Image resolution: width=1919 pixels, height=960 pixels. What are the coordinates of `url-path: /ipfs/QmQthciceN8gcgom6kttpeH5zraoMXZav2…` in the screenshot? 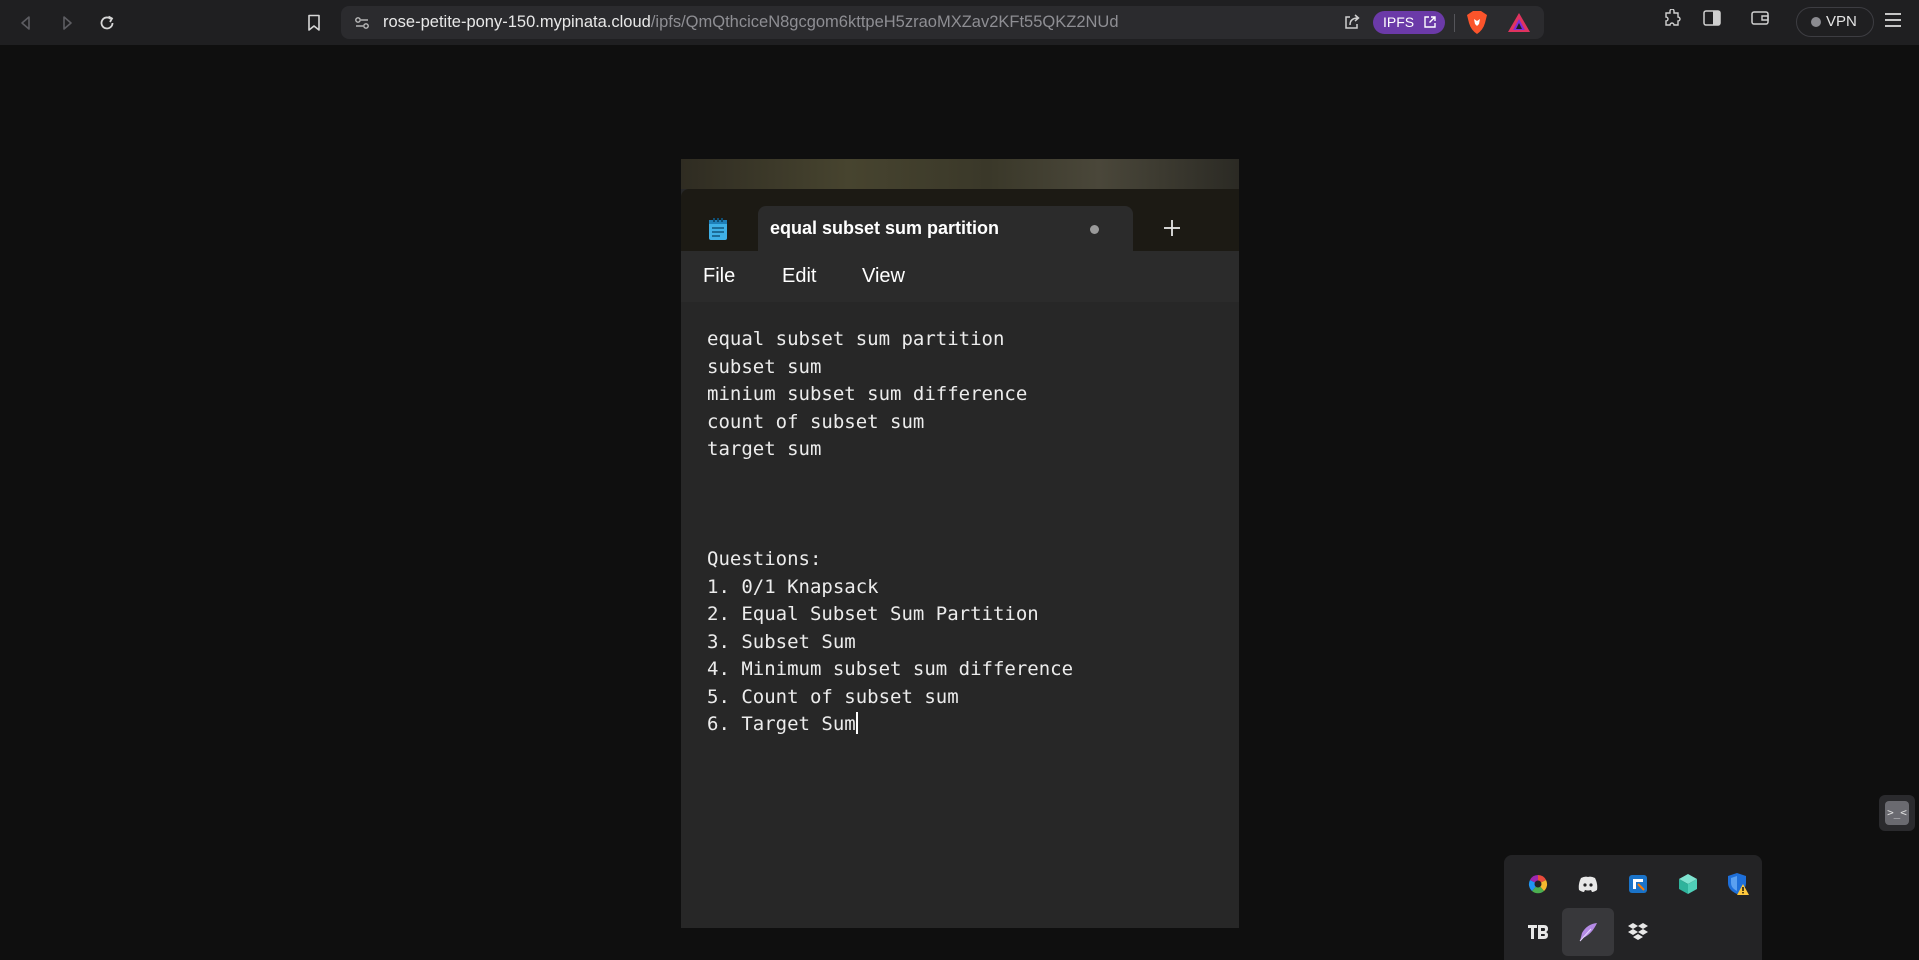 It's located at (884, 22).